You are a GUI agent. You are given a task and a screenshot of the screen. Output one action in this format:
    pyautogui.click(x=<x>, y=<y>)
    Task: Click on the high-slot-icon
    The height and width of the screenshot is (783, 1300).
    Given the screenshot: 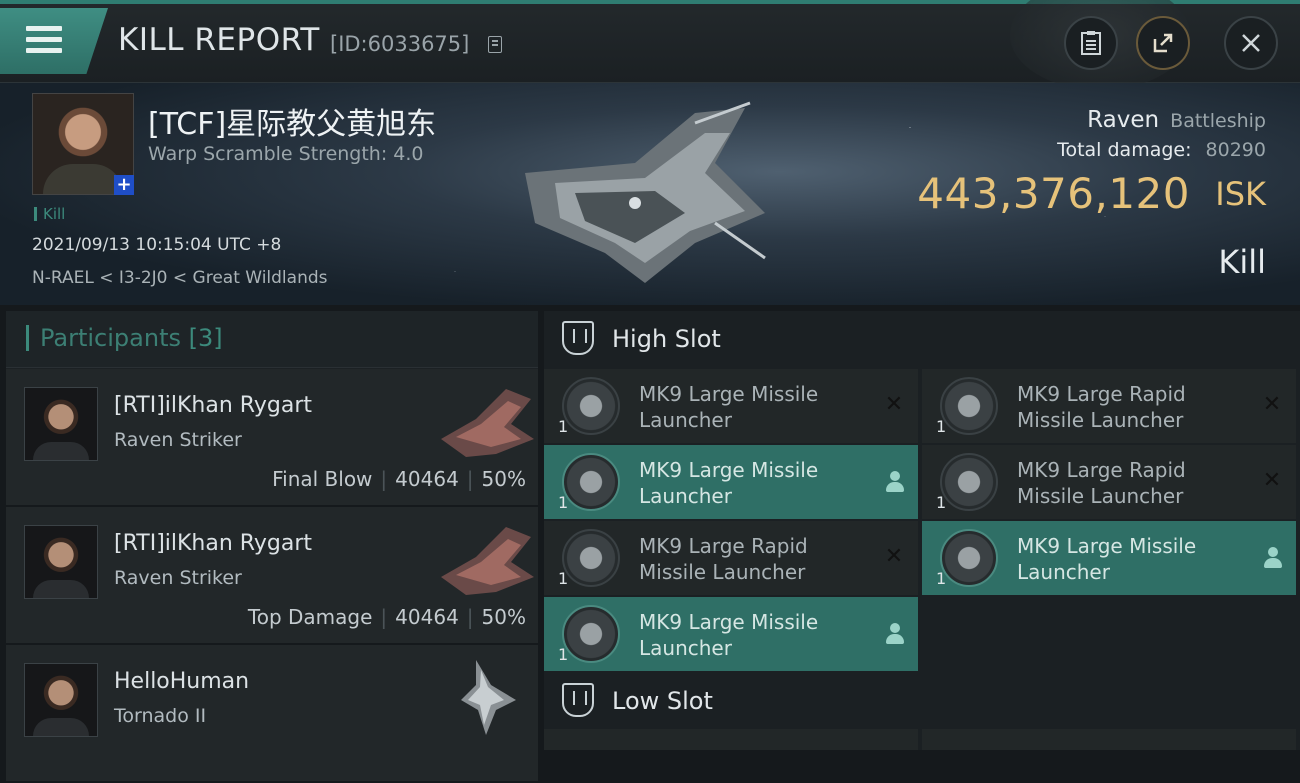 What is the action you would take?
    pyautogui.click(x=578, y=338)
    